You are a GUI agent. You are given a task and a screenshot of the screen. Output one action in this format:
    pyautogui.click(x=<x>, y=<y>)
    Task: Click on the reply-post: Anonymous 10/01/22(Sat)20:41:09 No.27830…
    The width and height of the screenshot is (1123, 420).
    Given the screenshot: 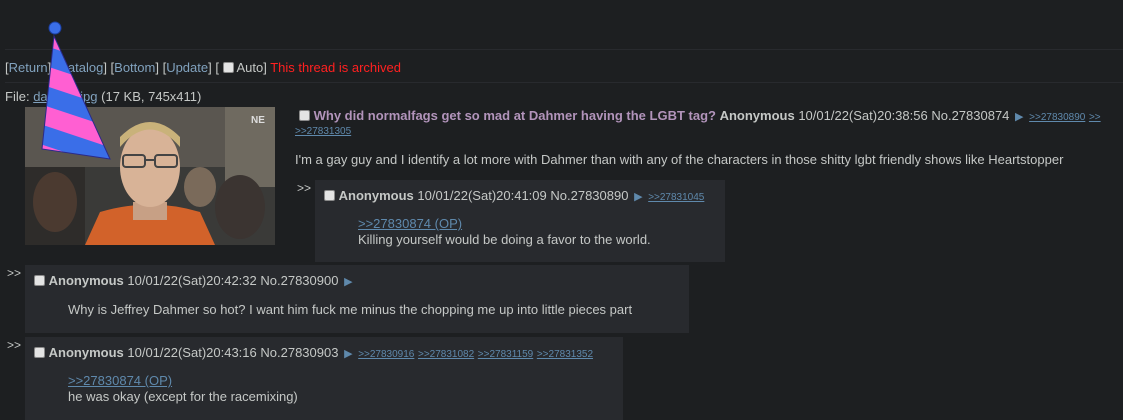 What is the action you would take?
    pyautogui.click(x=520, y=221)
    